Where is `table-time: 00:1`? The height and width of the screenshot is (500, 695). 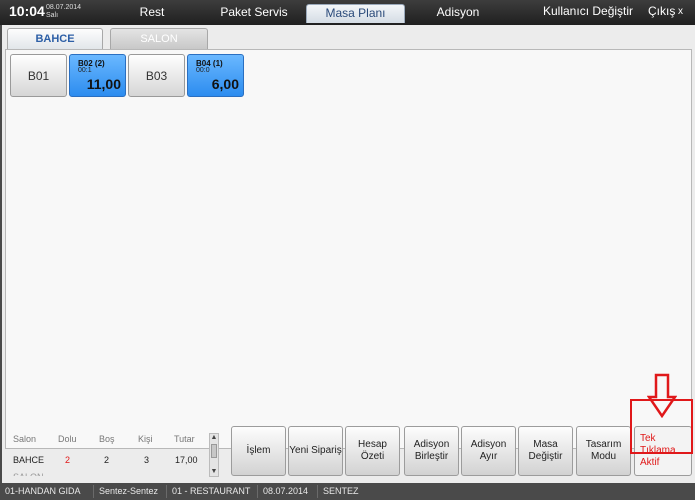
table-time: 00:1 is located at coordinates (85, 70).